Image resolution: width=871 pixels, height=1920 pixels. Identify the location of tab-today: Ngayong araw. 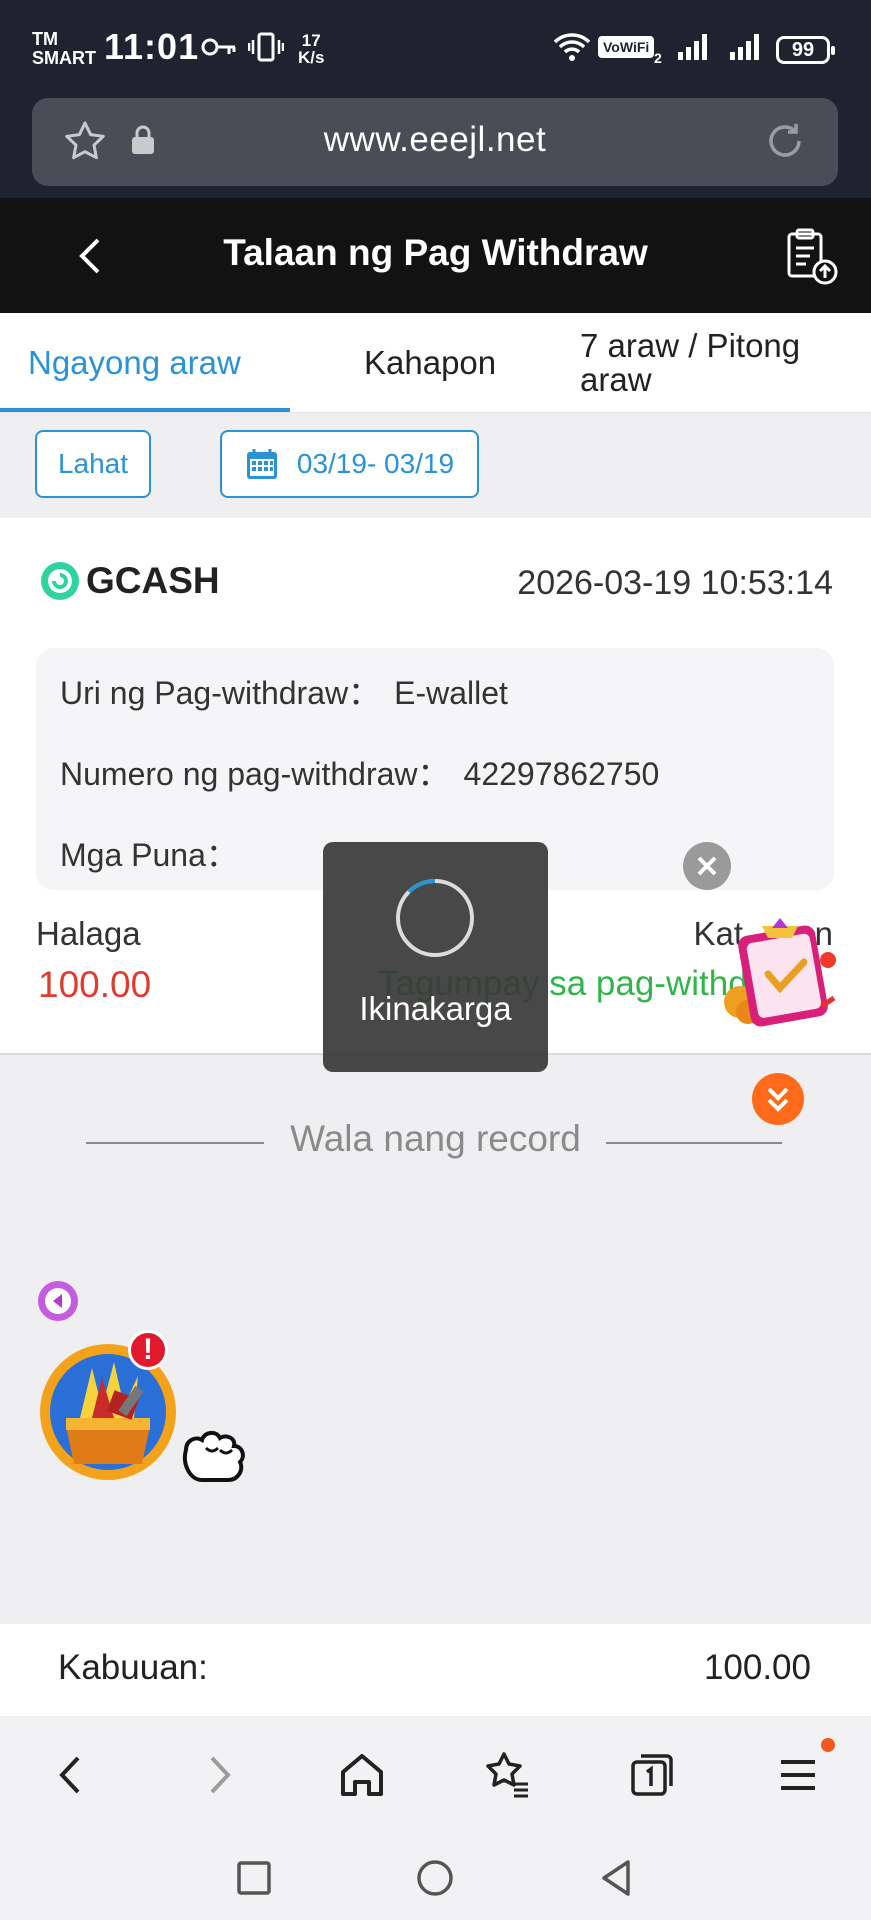
(134, 363).